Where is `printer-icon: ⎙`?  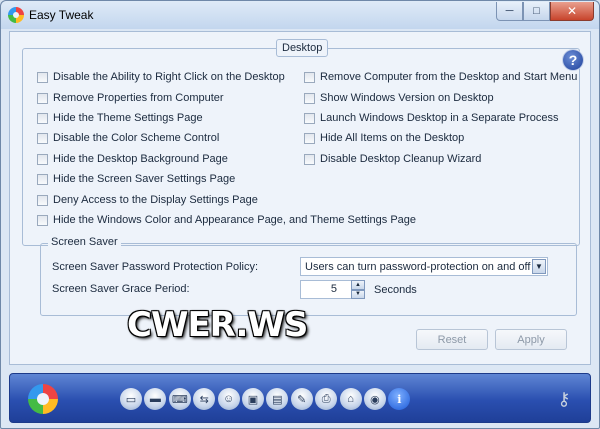 printer-icon: ⎙ is located at coordinates (326, 399).